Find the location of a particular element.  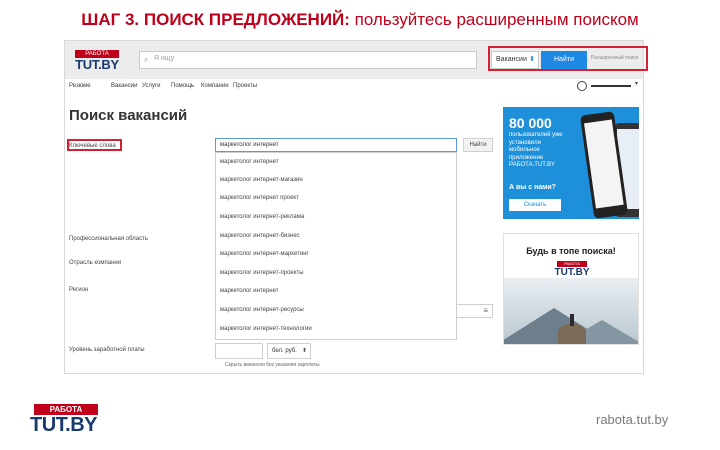

keywords-find-button: Найти is located at coordinates (478, 145).